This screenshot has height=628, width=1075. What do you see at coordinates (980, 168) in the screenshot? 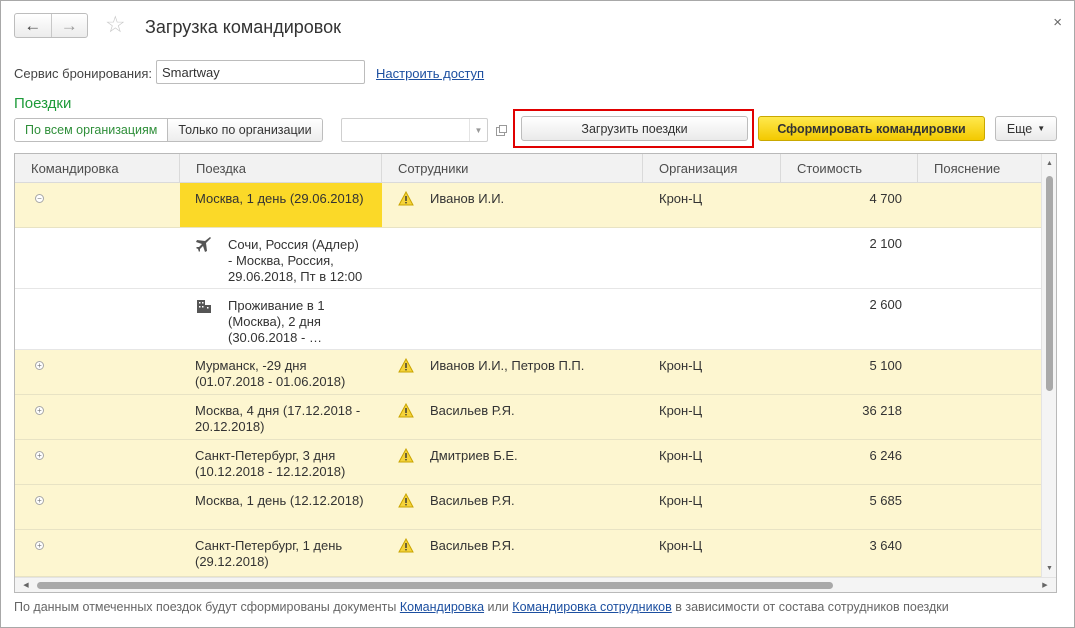
I see `column-header-note: Пояснение` at bounding box center [980, 168].